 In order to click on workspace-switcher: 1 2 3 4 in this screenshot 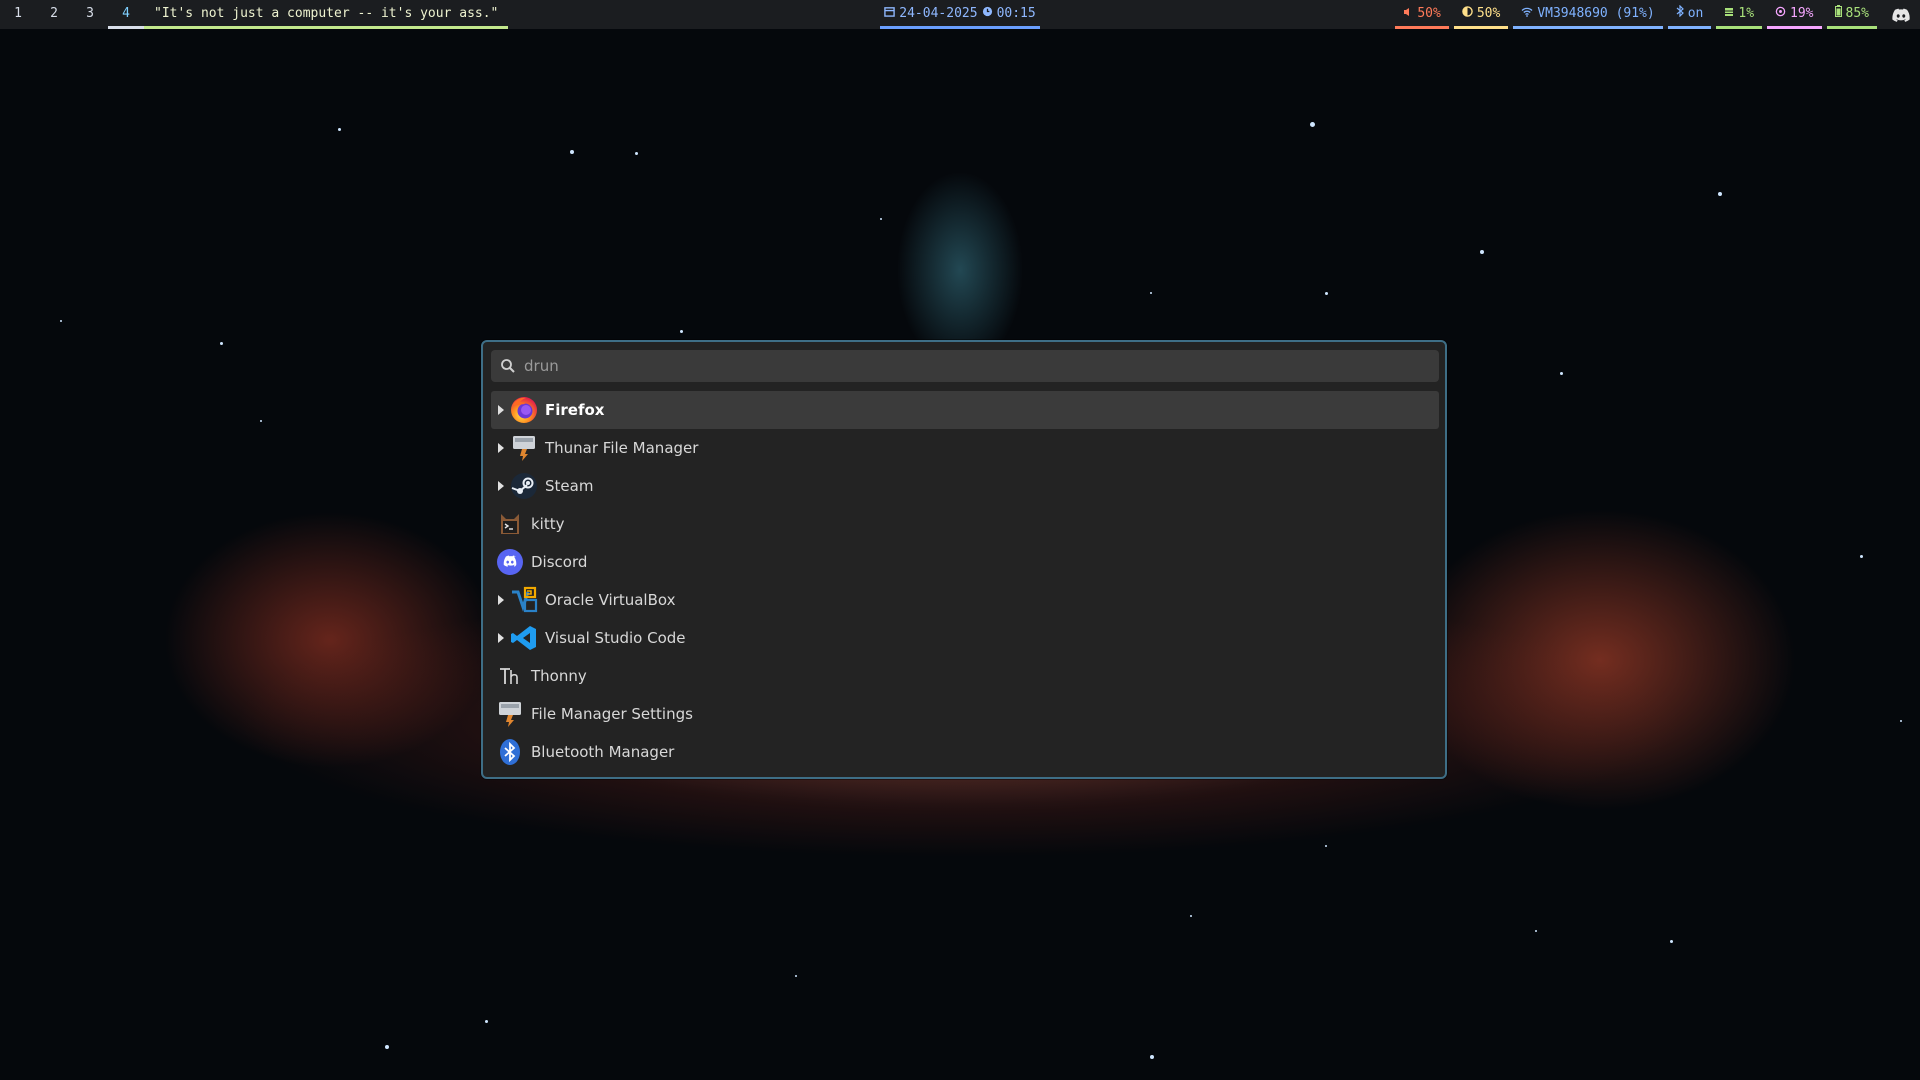, I will do `click(72, 14)`.